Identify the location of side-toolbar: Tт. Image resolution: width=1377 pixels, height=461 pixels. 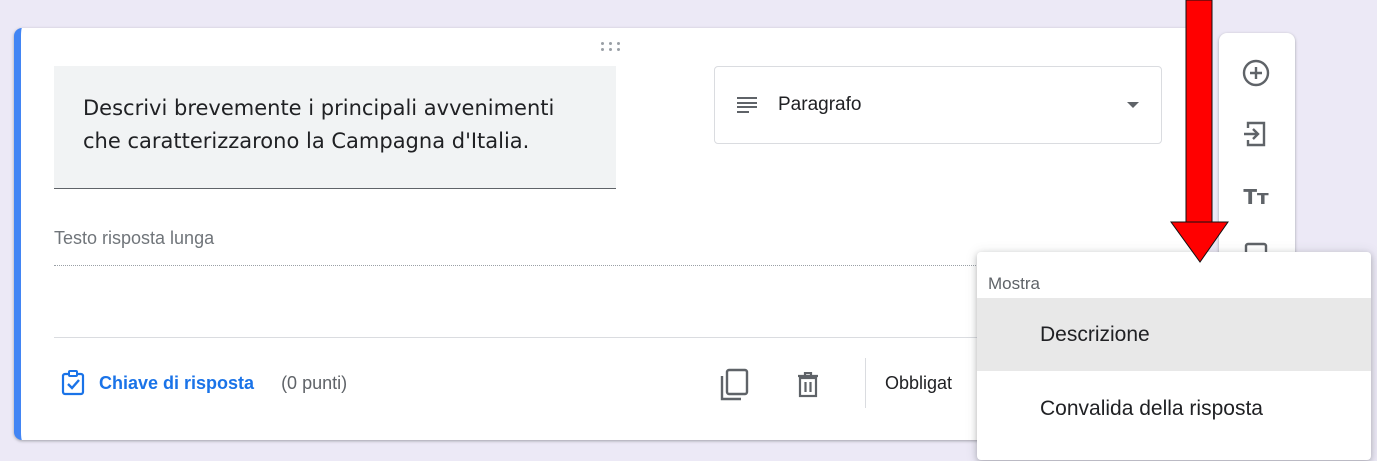
(1257, 148).